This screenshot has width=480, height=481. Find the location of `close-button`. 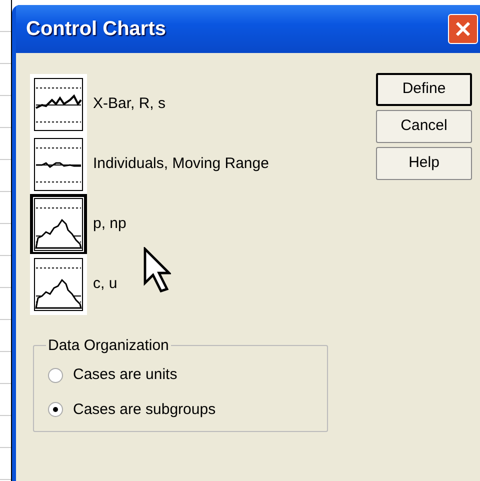

close-button is located at coordinates (463, 29).